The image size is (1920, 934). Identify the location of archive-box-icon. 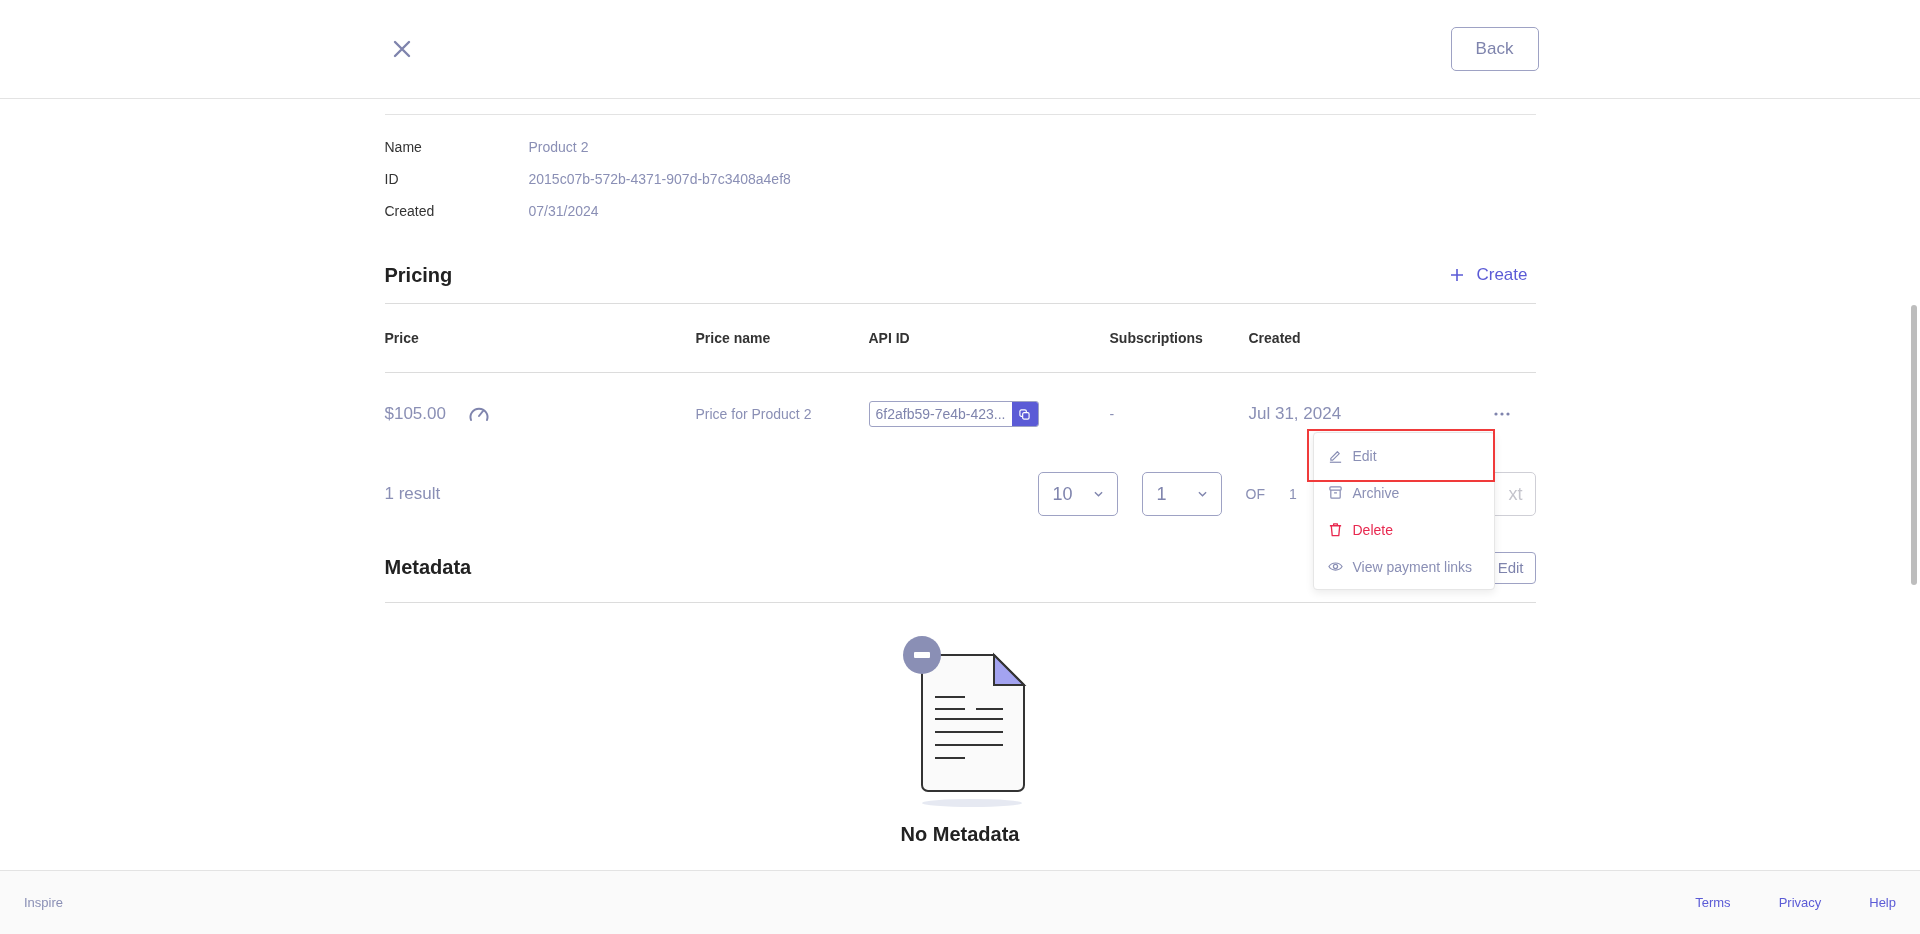
(1335, 492).